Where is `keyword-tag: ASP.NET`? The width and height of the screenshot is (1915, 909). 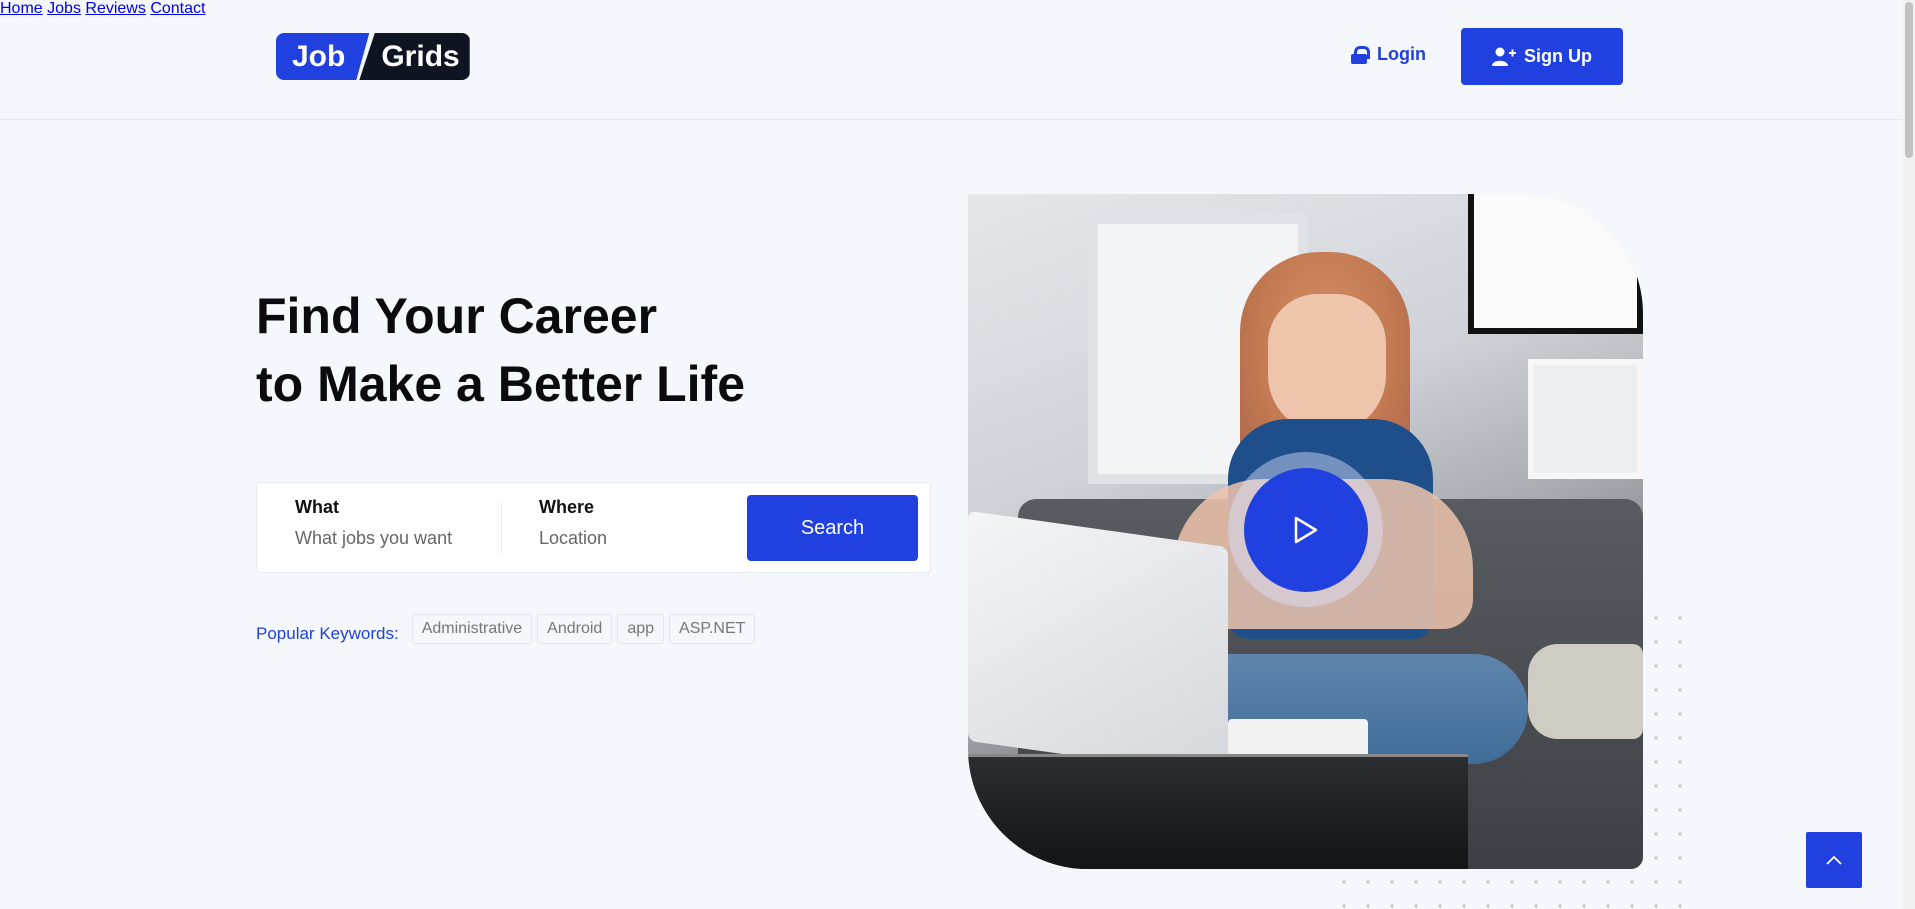 keyword-tag: ASP.NET is located at coordinates (712, 629).